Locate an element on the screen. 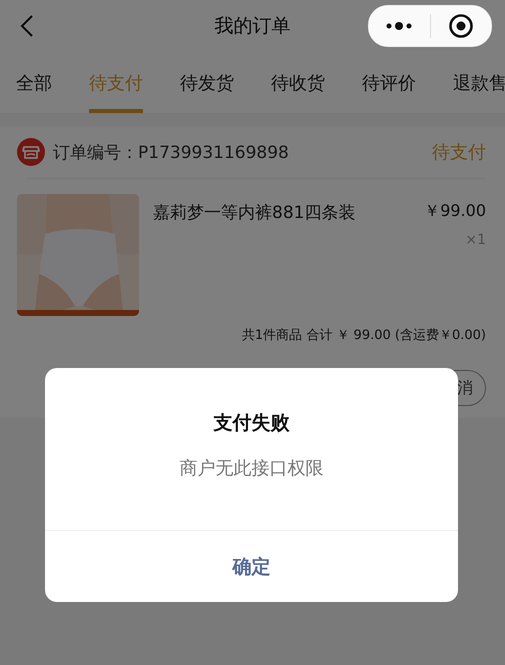 The height and width of the screenshot is (665, 505). product-name: 嘉莉梦一等内裤881四条装 is located at coordinates (254, 213).